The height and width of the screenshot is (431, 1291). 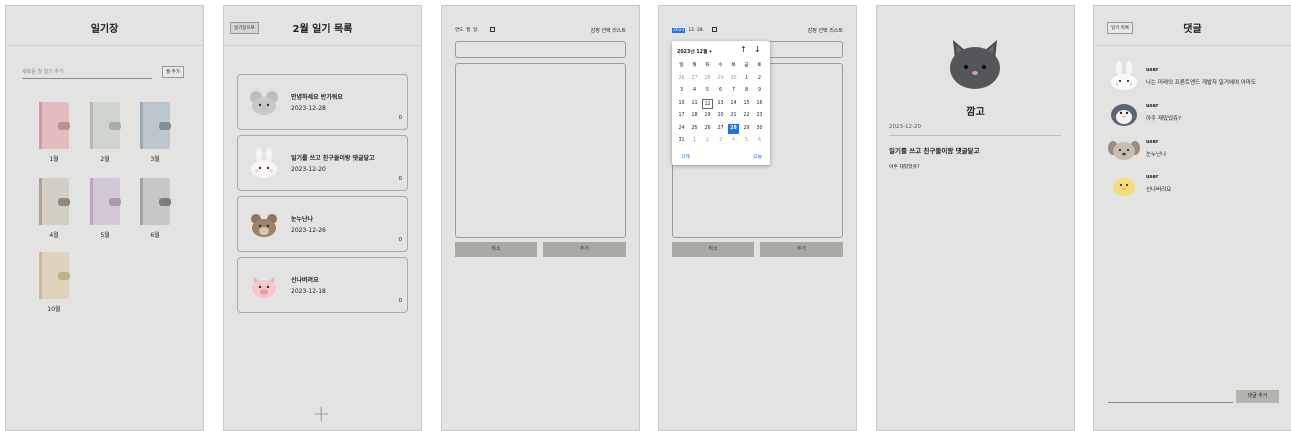 What do you see at coordinates (1257, 396) in the screenshot?
I see `add-comment-button: 댓글 추가` at bounding box center [1257, 396].